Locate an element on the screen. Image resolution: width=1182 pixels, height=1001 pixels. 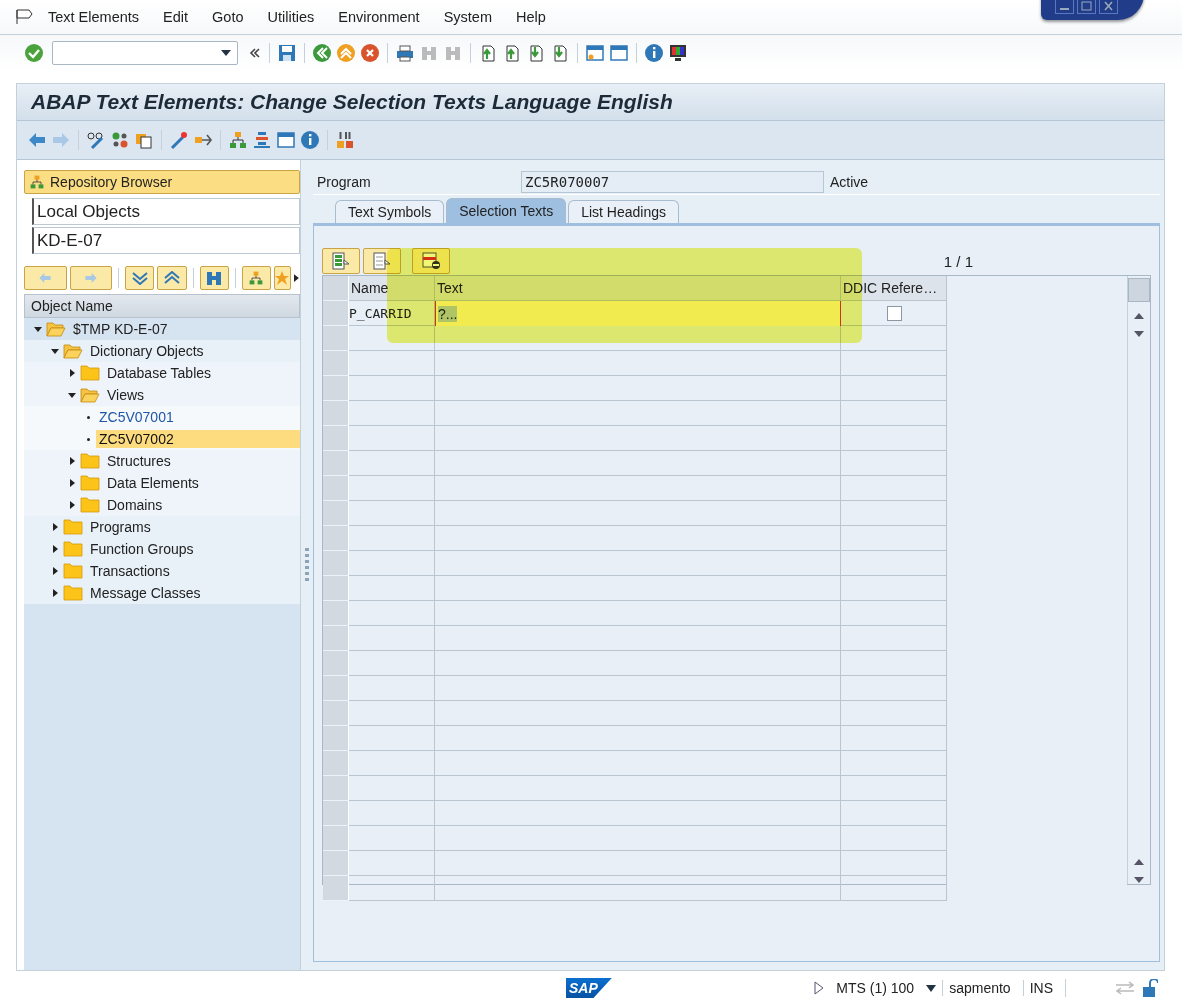
tree-label: Transactions is located at coordinates (130, 571).